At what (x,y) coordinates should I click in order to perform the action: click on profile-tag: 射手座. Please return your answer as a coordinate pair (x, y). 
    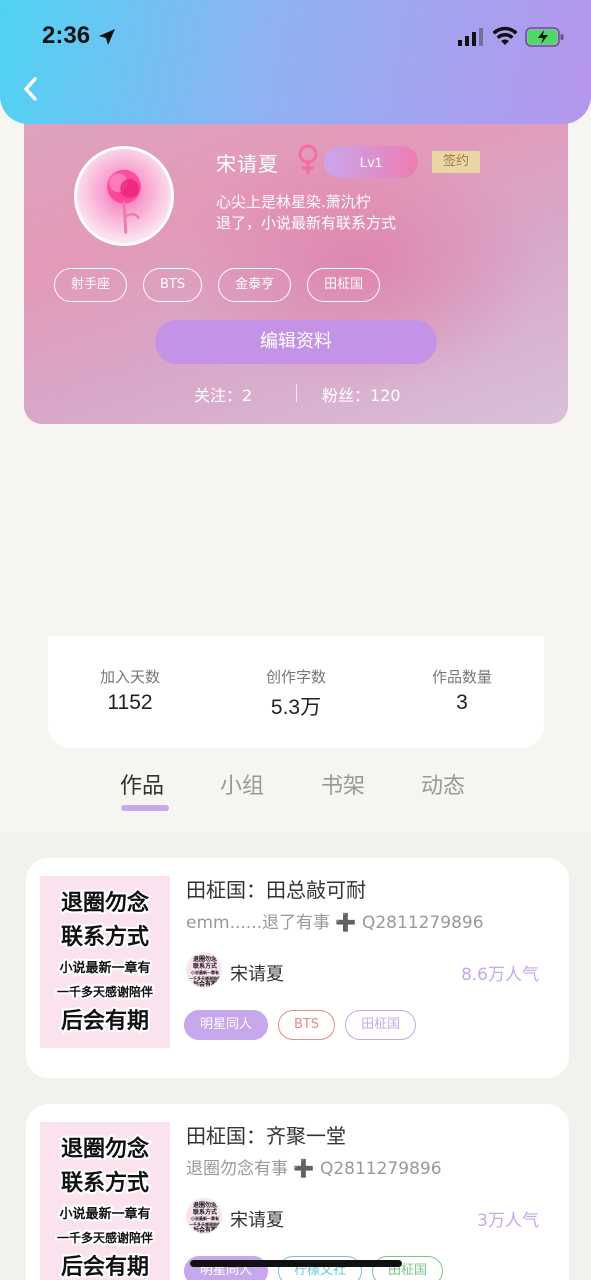
    Looking at the image, I should click on (91, 285).